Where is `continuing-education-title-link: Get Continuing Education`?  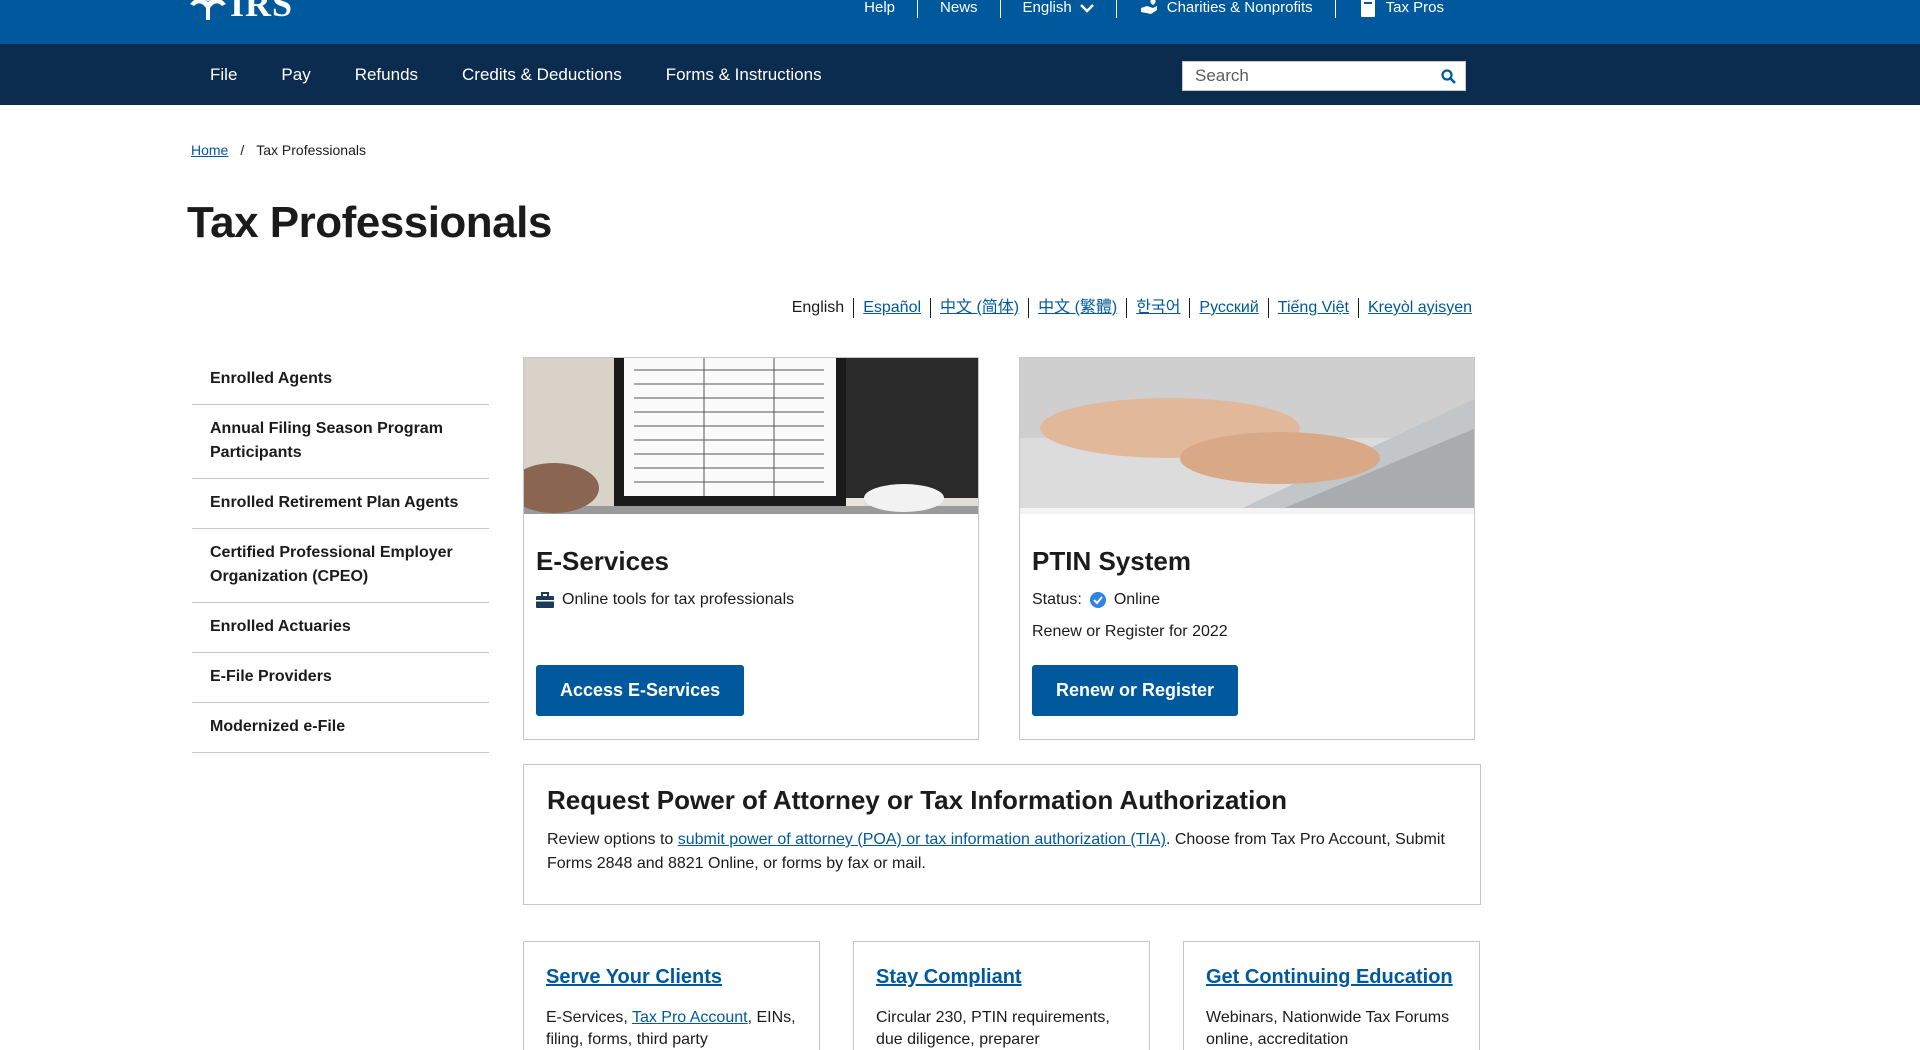 continuing-education-title-link: Get Continuing Education is located at coordinates (1331, 977).